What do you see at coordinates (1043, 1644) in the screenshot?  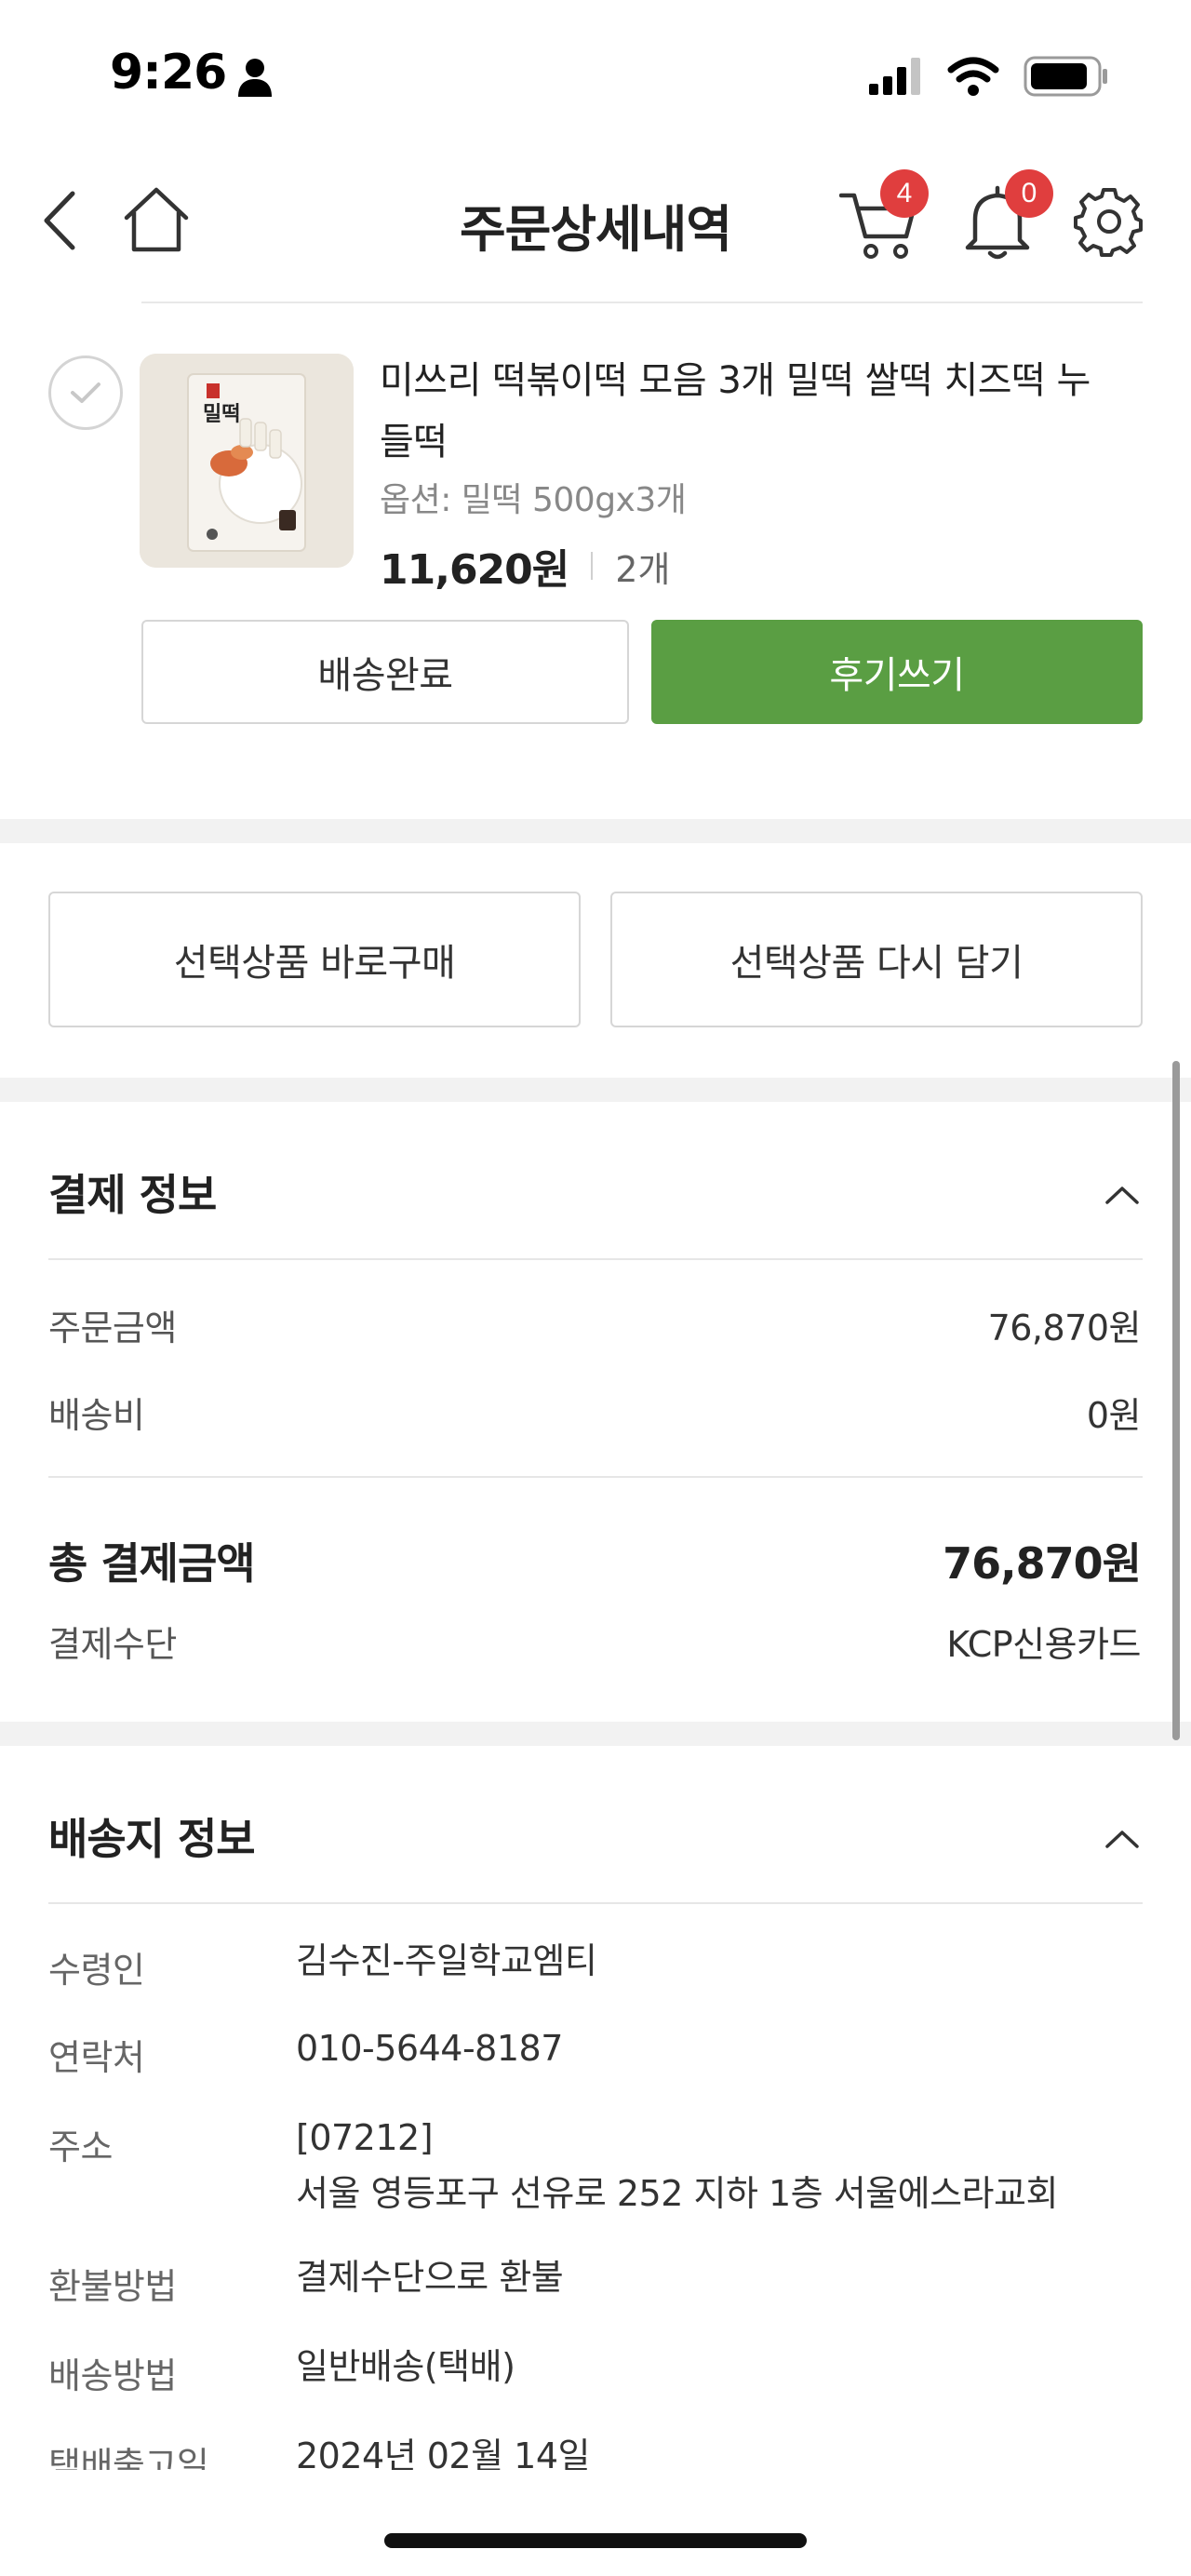 I see `payment-method-value: KCP신용카드` at bounding box center [1043, 1644].